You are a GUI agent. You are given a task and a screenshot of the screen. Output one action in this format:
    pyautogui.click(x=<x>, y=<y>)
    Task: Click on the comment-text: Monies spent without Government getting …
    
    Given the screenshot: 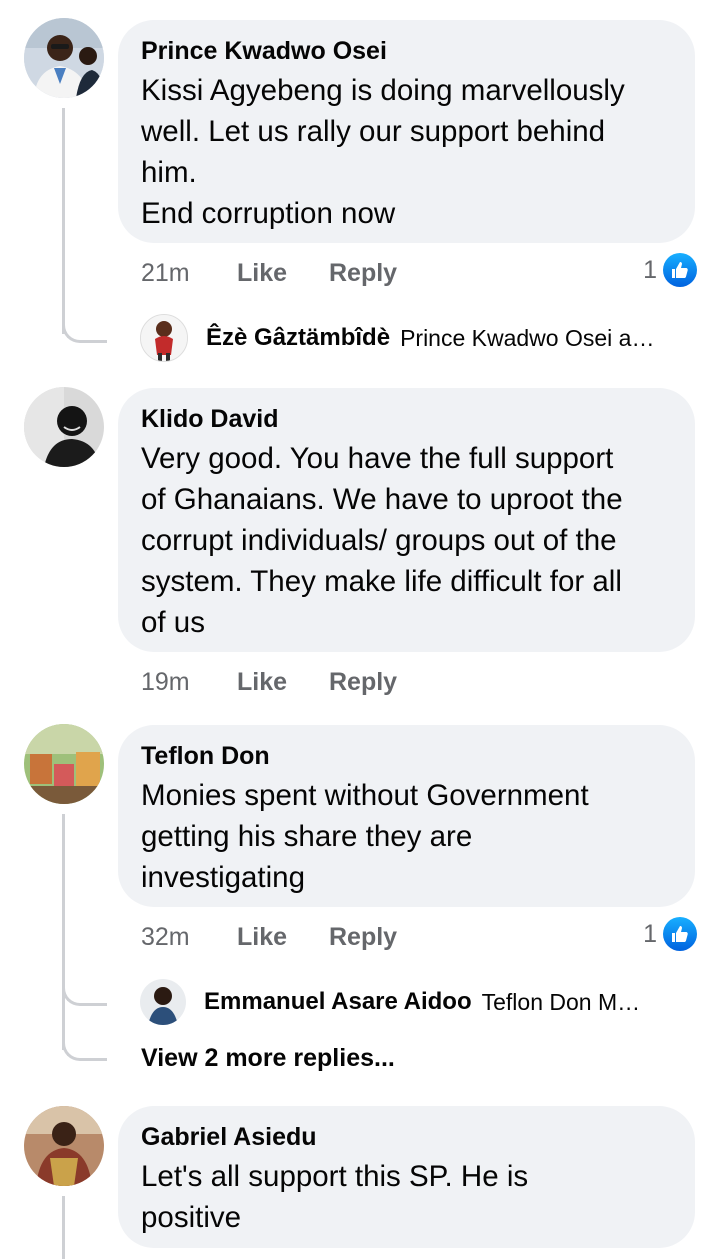 What is the action you would take?
    pyautogui.click(x=365, y=836)
    